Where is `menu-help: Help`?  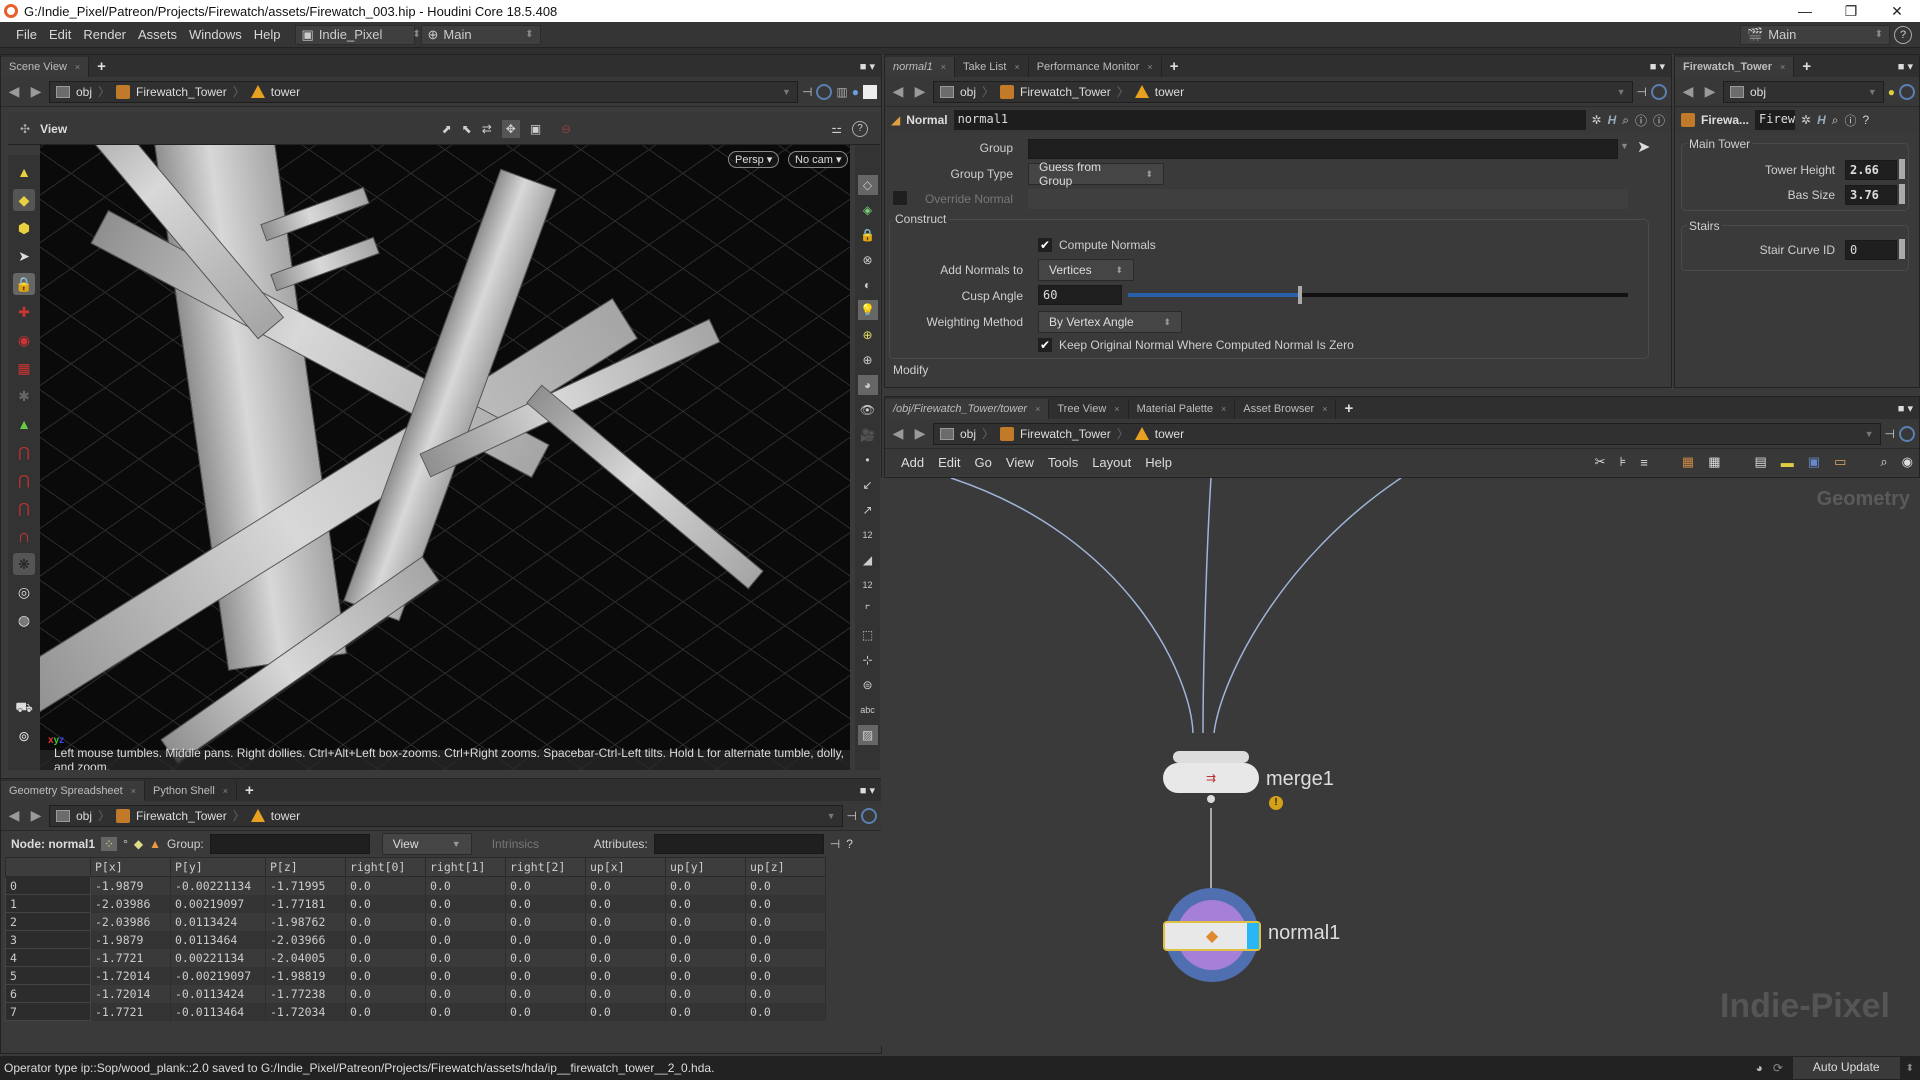
menu-help: Help is located at coordinates (267, 34).